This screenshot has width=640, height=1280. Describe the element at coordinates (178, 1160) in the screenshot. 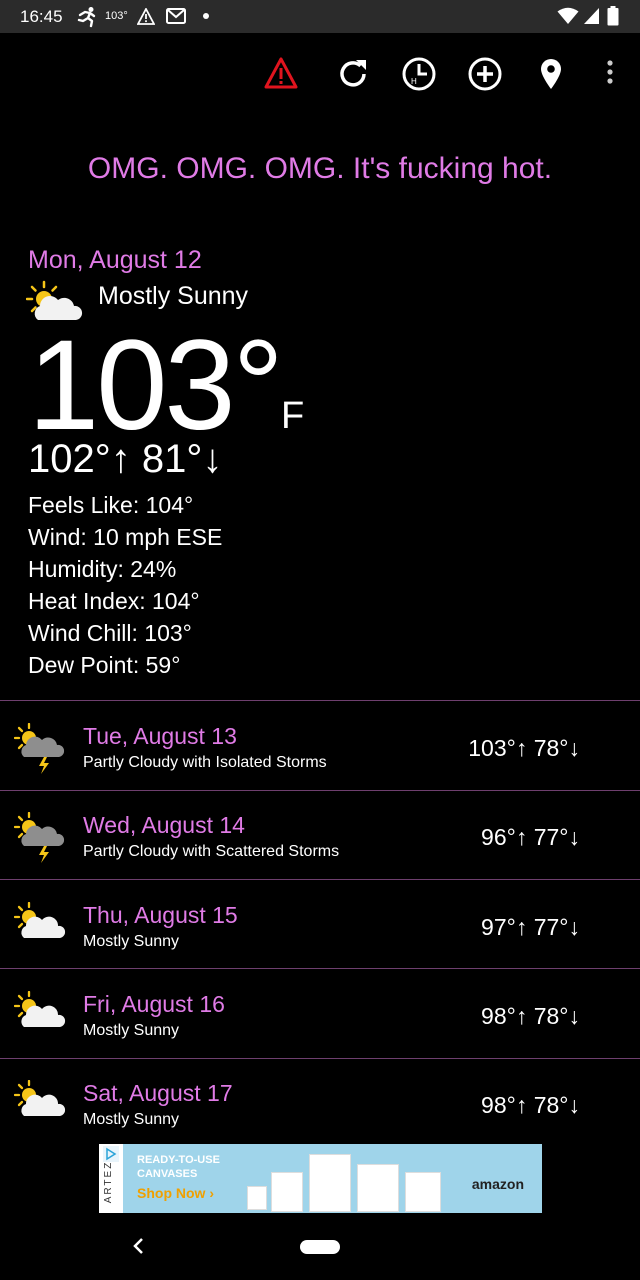

I see `ad-headline-1: READY-TO-USE` at that location.